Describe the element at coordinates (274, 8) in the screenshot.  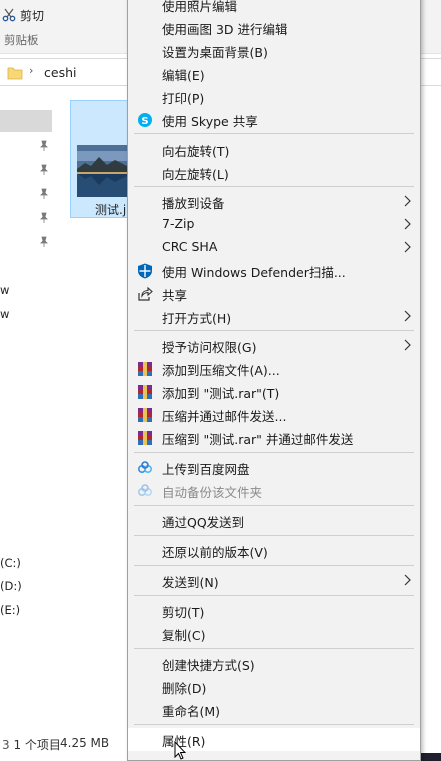
I see `menu-item-photos-edit: 使用照片编辑` at that location.